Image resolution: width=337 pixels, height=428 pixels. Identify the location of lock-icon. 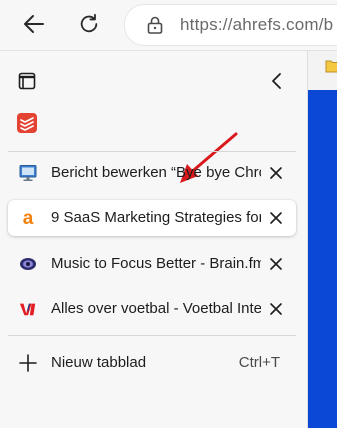
(156, 25).